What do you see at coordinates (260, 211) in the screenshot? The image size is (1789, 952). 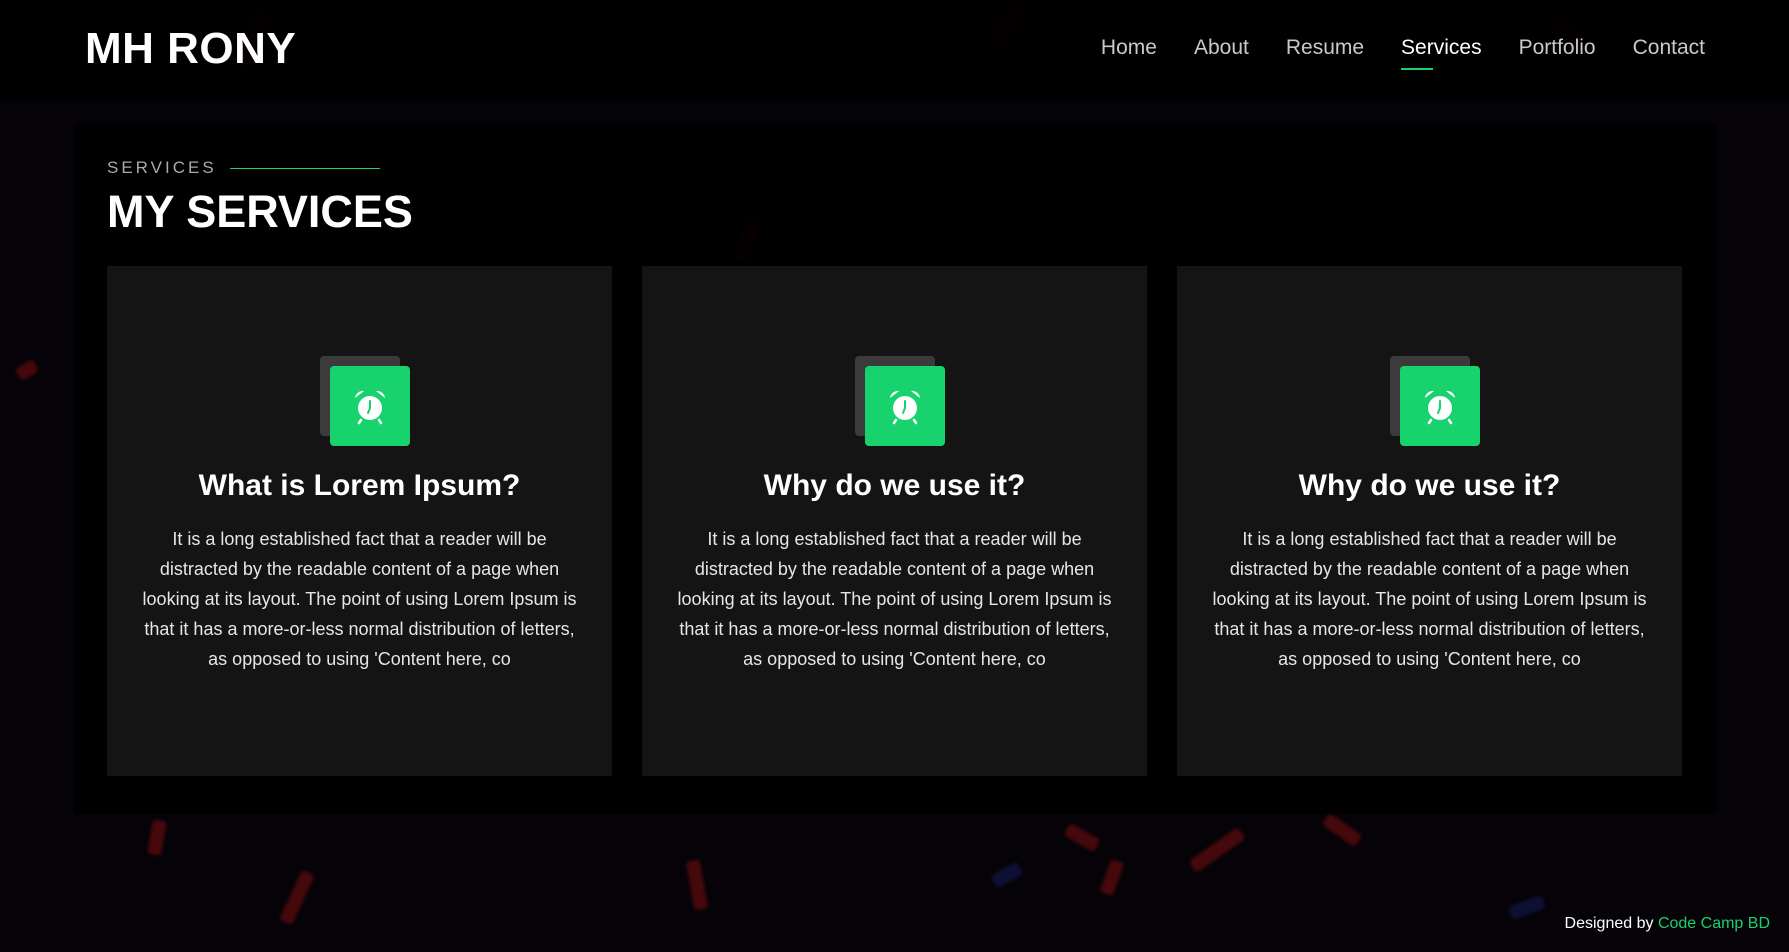 I see `section-title: MY SERVICES` at bounding box center [260, 211].